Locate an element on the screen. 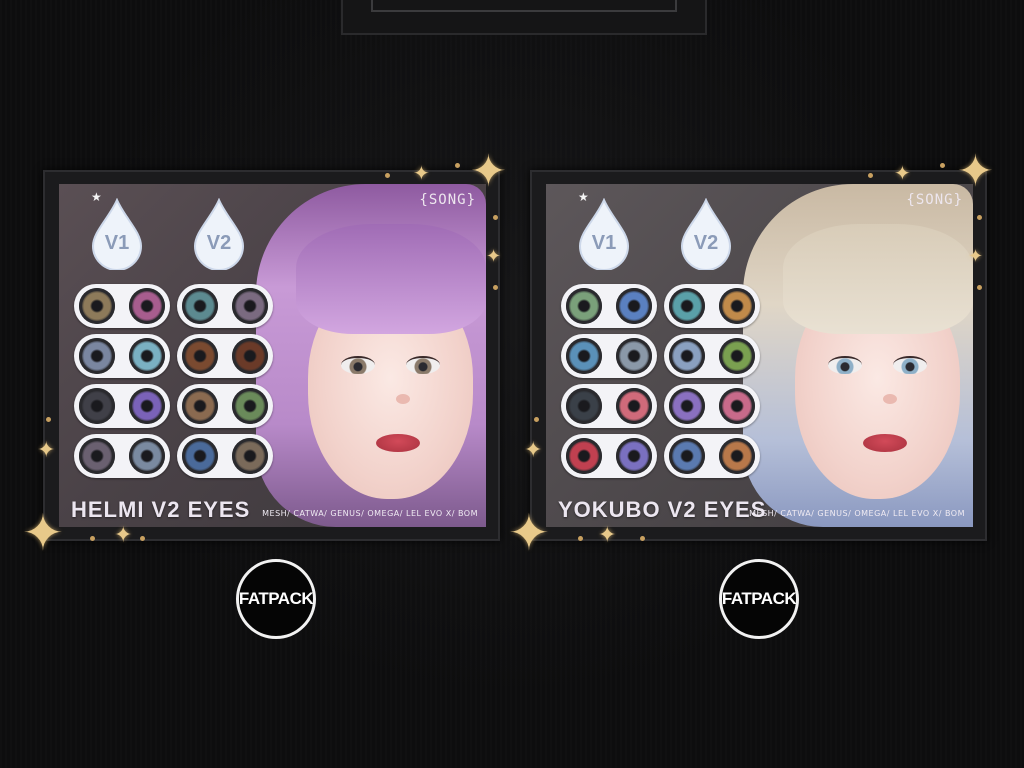  fatpack-button-helmi: FATPACK is located at coordinates (276, 599).